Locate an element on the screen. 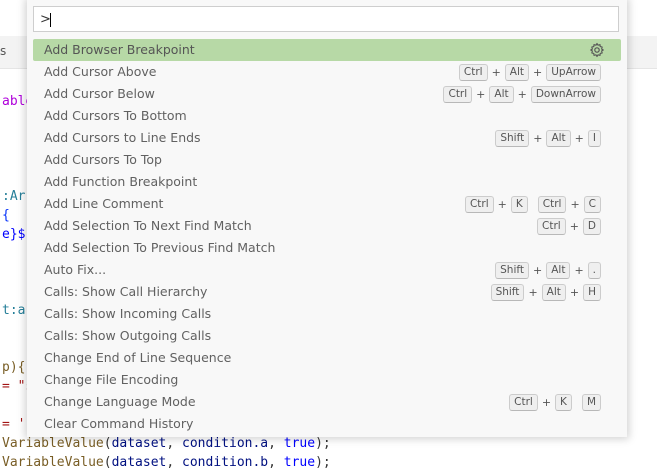  code-token: ( is located at coordinates (107, 462).